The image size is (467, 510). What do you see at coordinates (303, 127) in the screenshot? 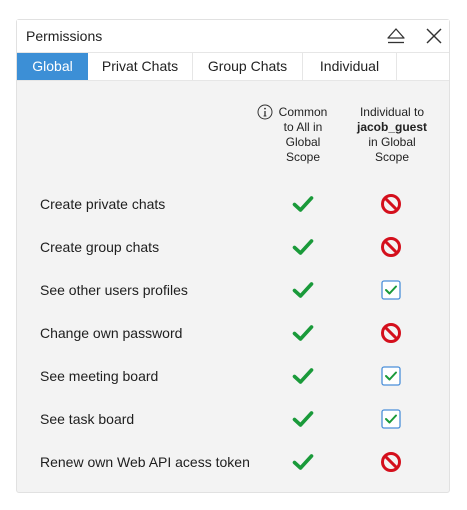
I see `column-header-common-line: to All in` at bounding box center [303, 127].